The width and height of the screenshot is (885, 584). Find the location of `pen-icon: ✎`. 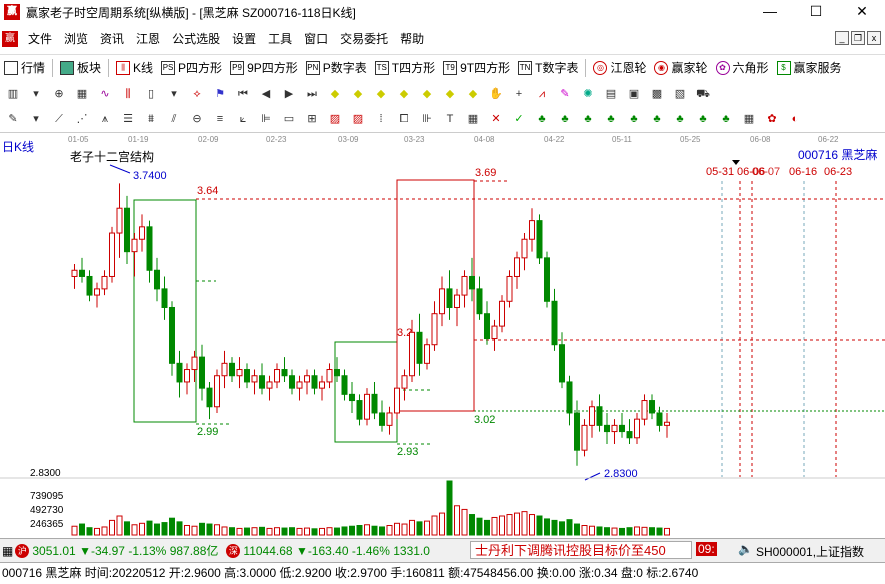

pen-icon: ✎ is located at coordinates (13, 119).